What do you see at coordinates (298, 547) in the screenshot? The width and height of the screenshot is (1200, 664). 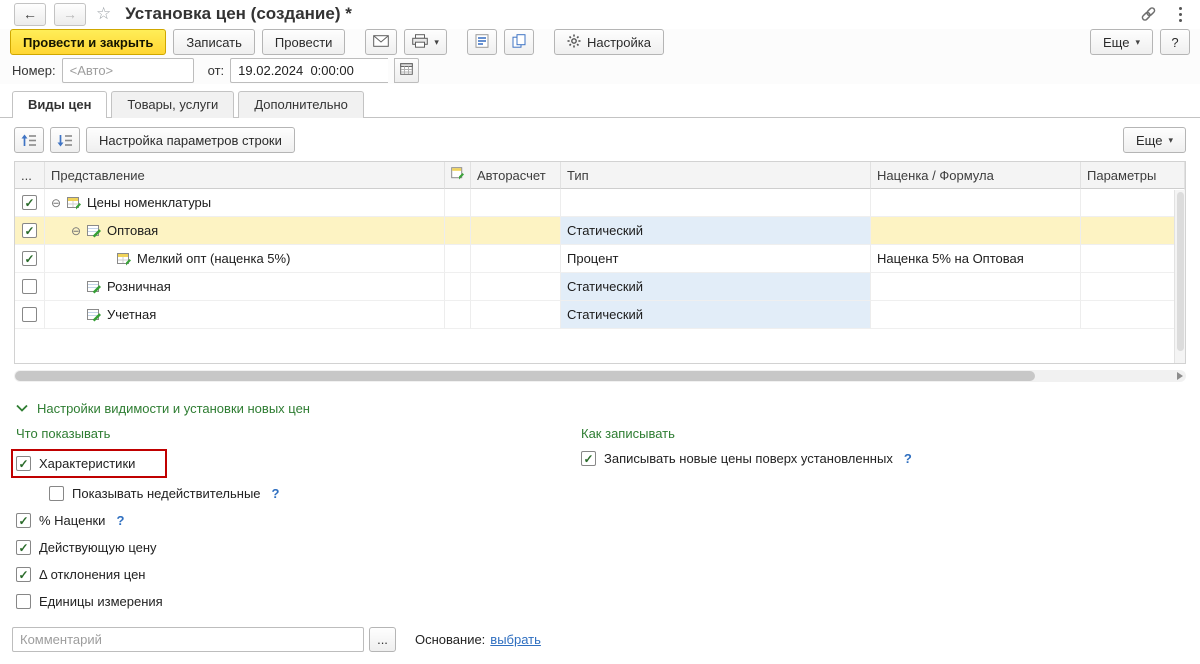 I see `option-current-price: ✓ Действующую цену` at bounding box center [298, 547].